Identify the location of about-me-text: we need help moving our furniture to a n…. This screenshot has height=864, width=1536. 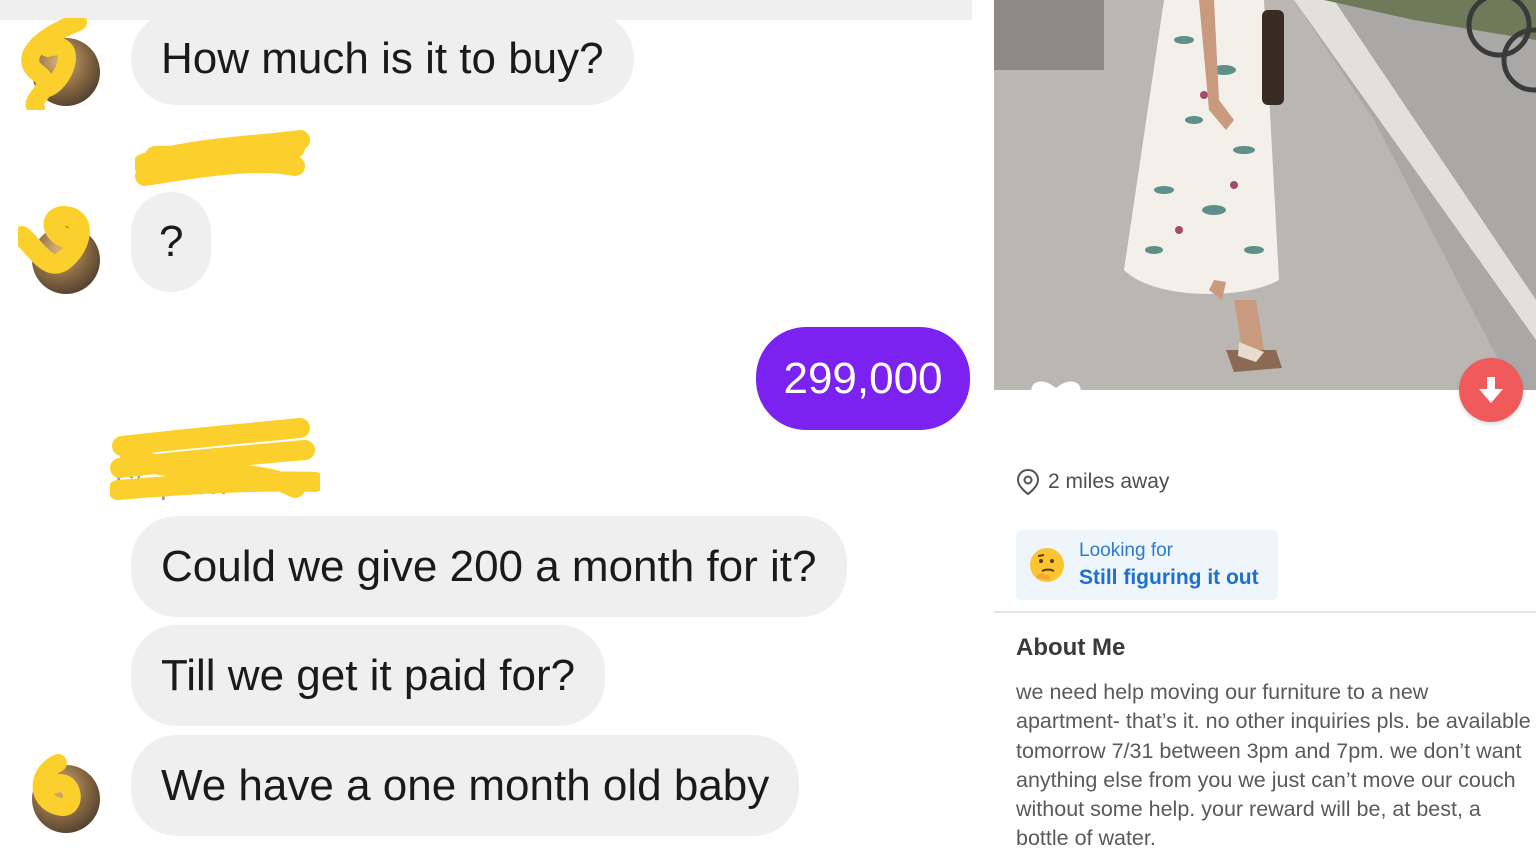
(1273, 765).